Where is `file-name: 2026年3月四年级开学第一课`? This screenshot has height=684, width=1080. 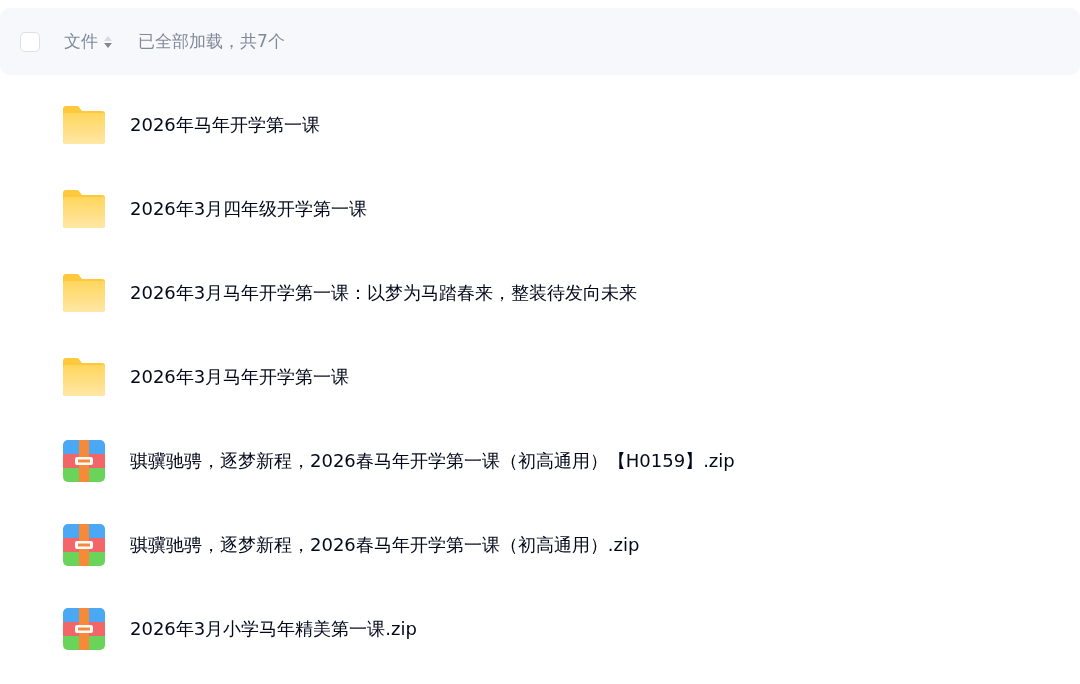 file-name: 2026年3月四年级开学第一课 is located at coordinates (249, 209).